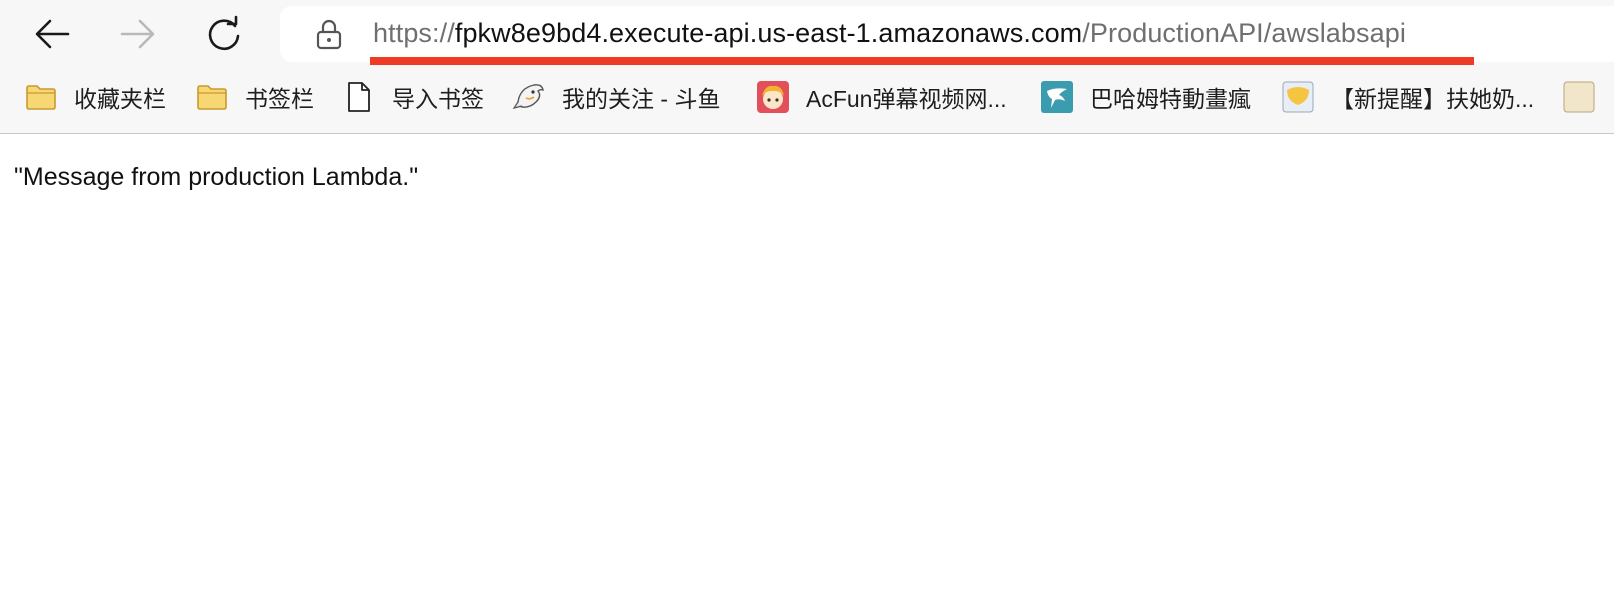 The image size is (1614, 608). I want to click on bookmark-bookmarks-bar: 书签栏, so click(254, 97).